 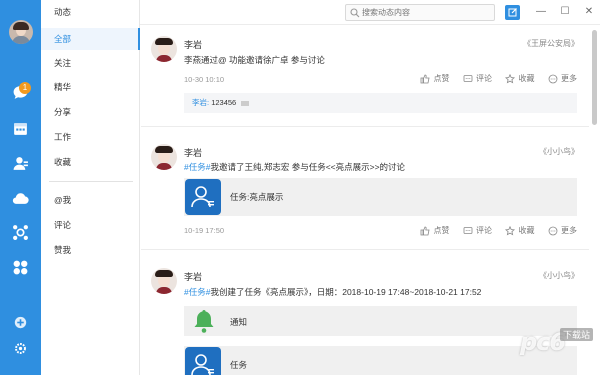 I want to click on watermark-logo: pc6 下载站, so click(x=538, y=343).